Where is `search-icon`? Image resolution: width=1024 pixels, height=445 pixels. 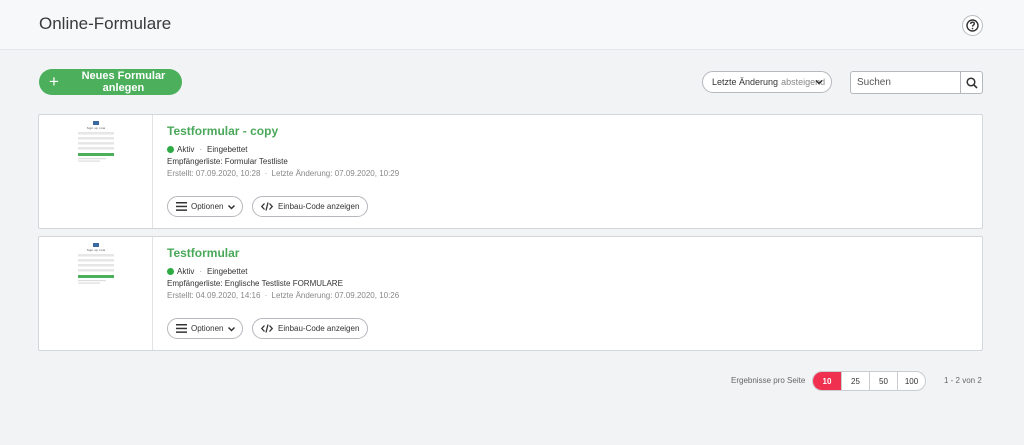
search-icon is located at coordinates (971, 82).